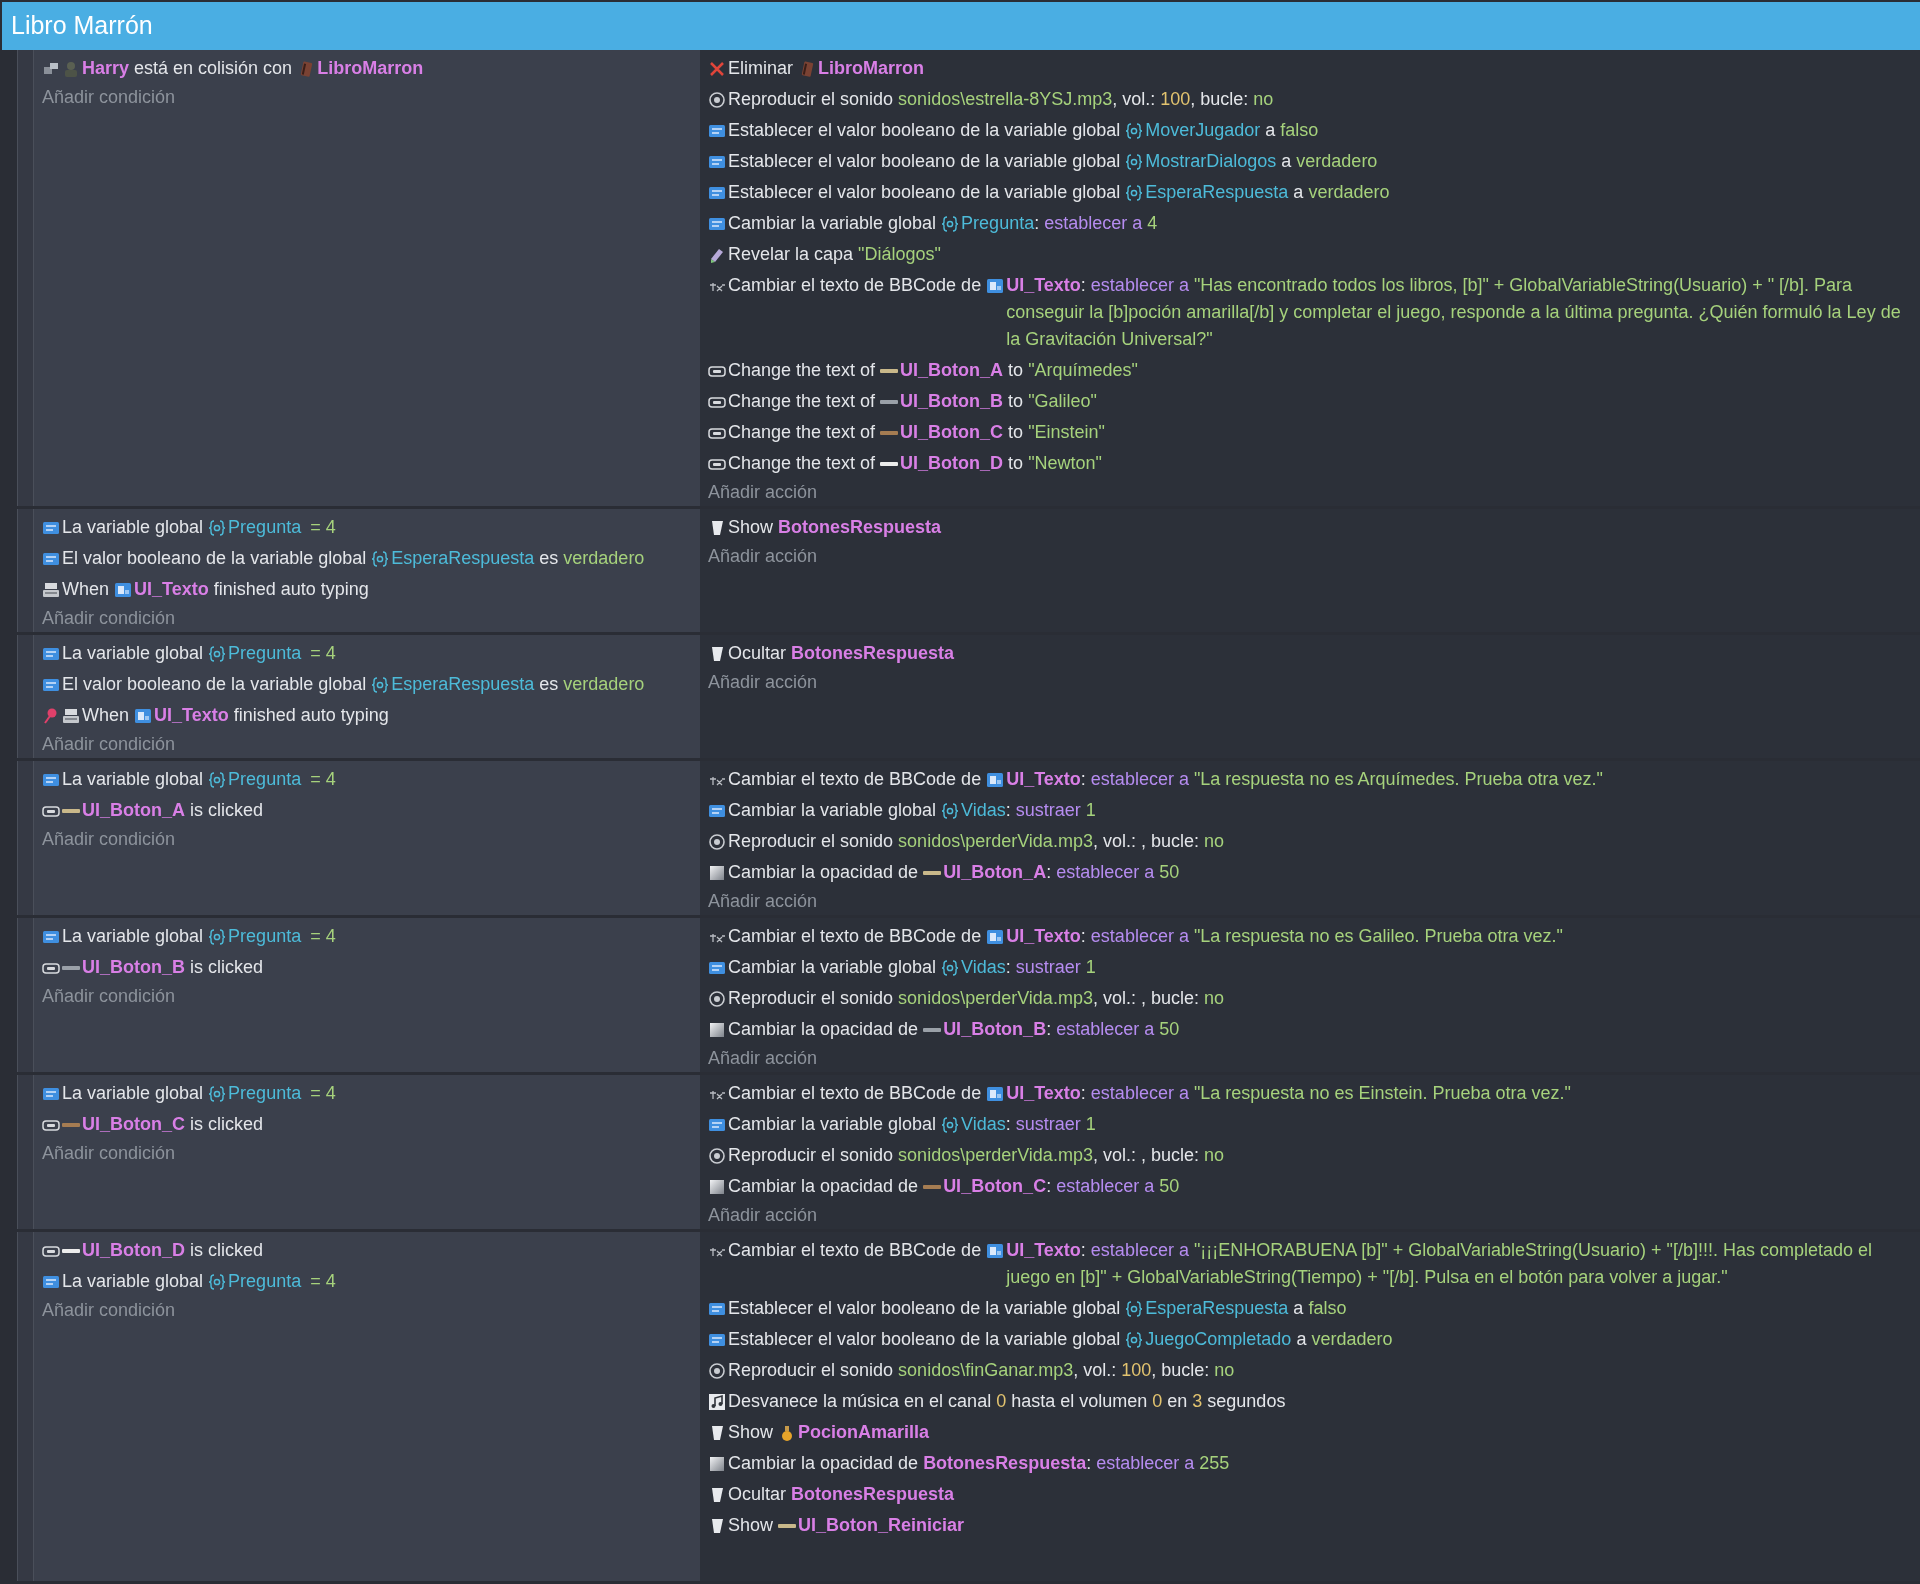 This screenshot has height=1584, width=1920. What do you see at coordinates (882, 1525) in the screenshot?
I see `action-text: UI_Boton_Reiniciar` at bounding box center [882, 1525].